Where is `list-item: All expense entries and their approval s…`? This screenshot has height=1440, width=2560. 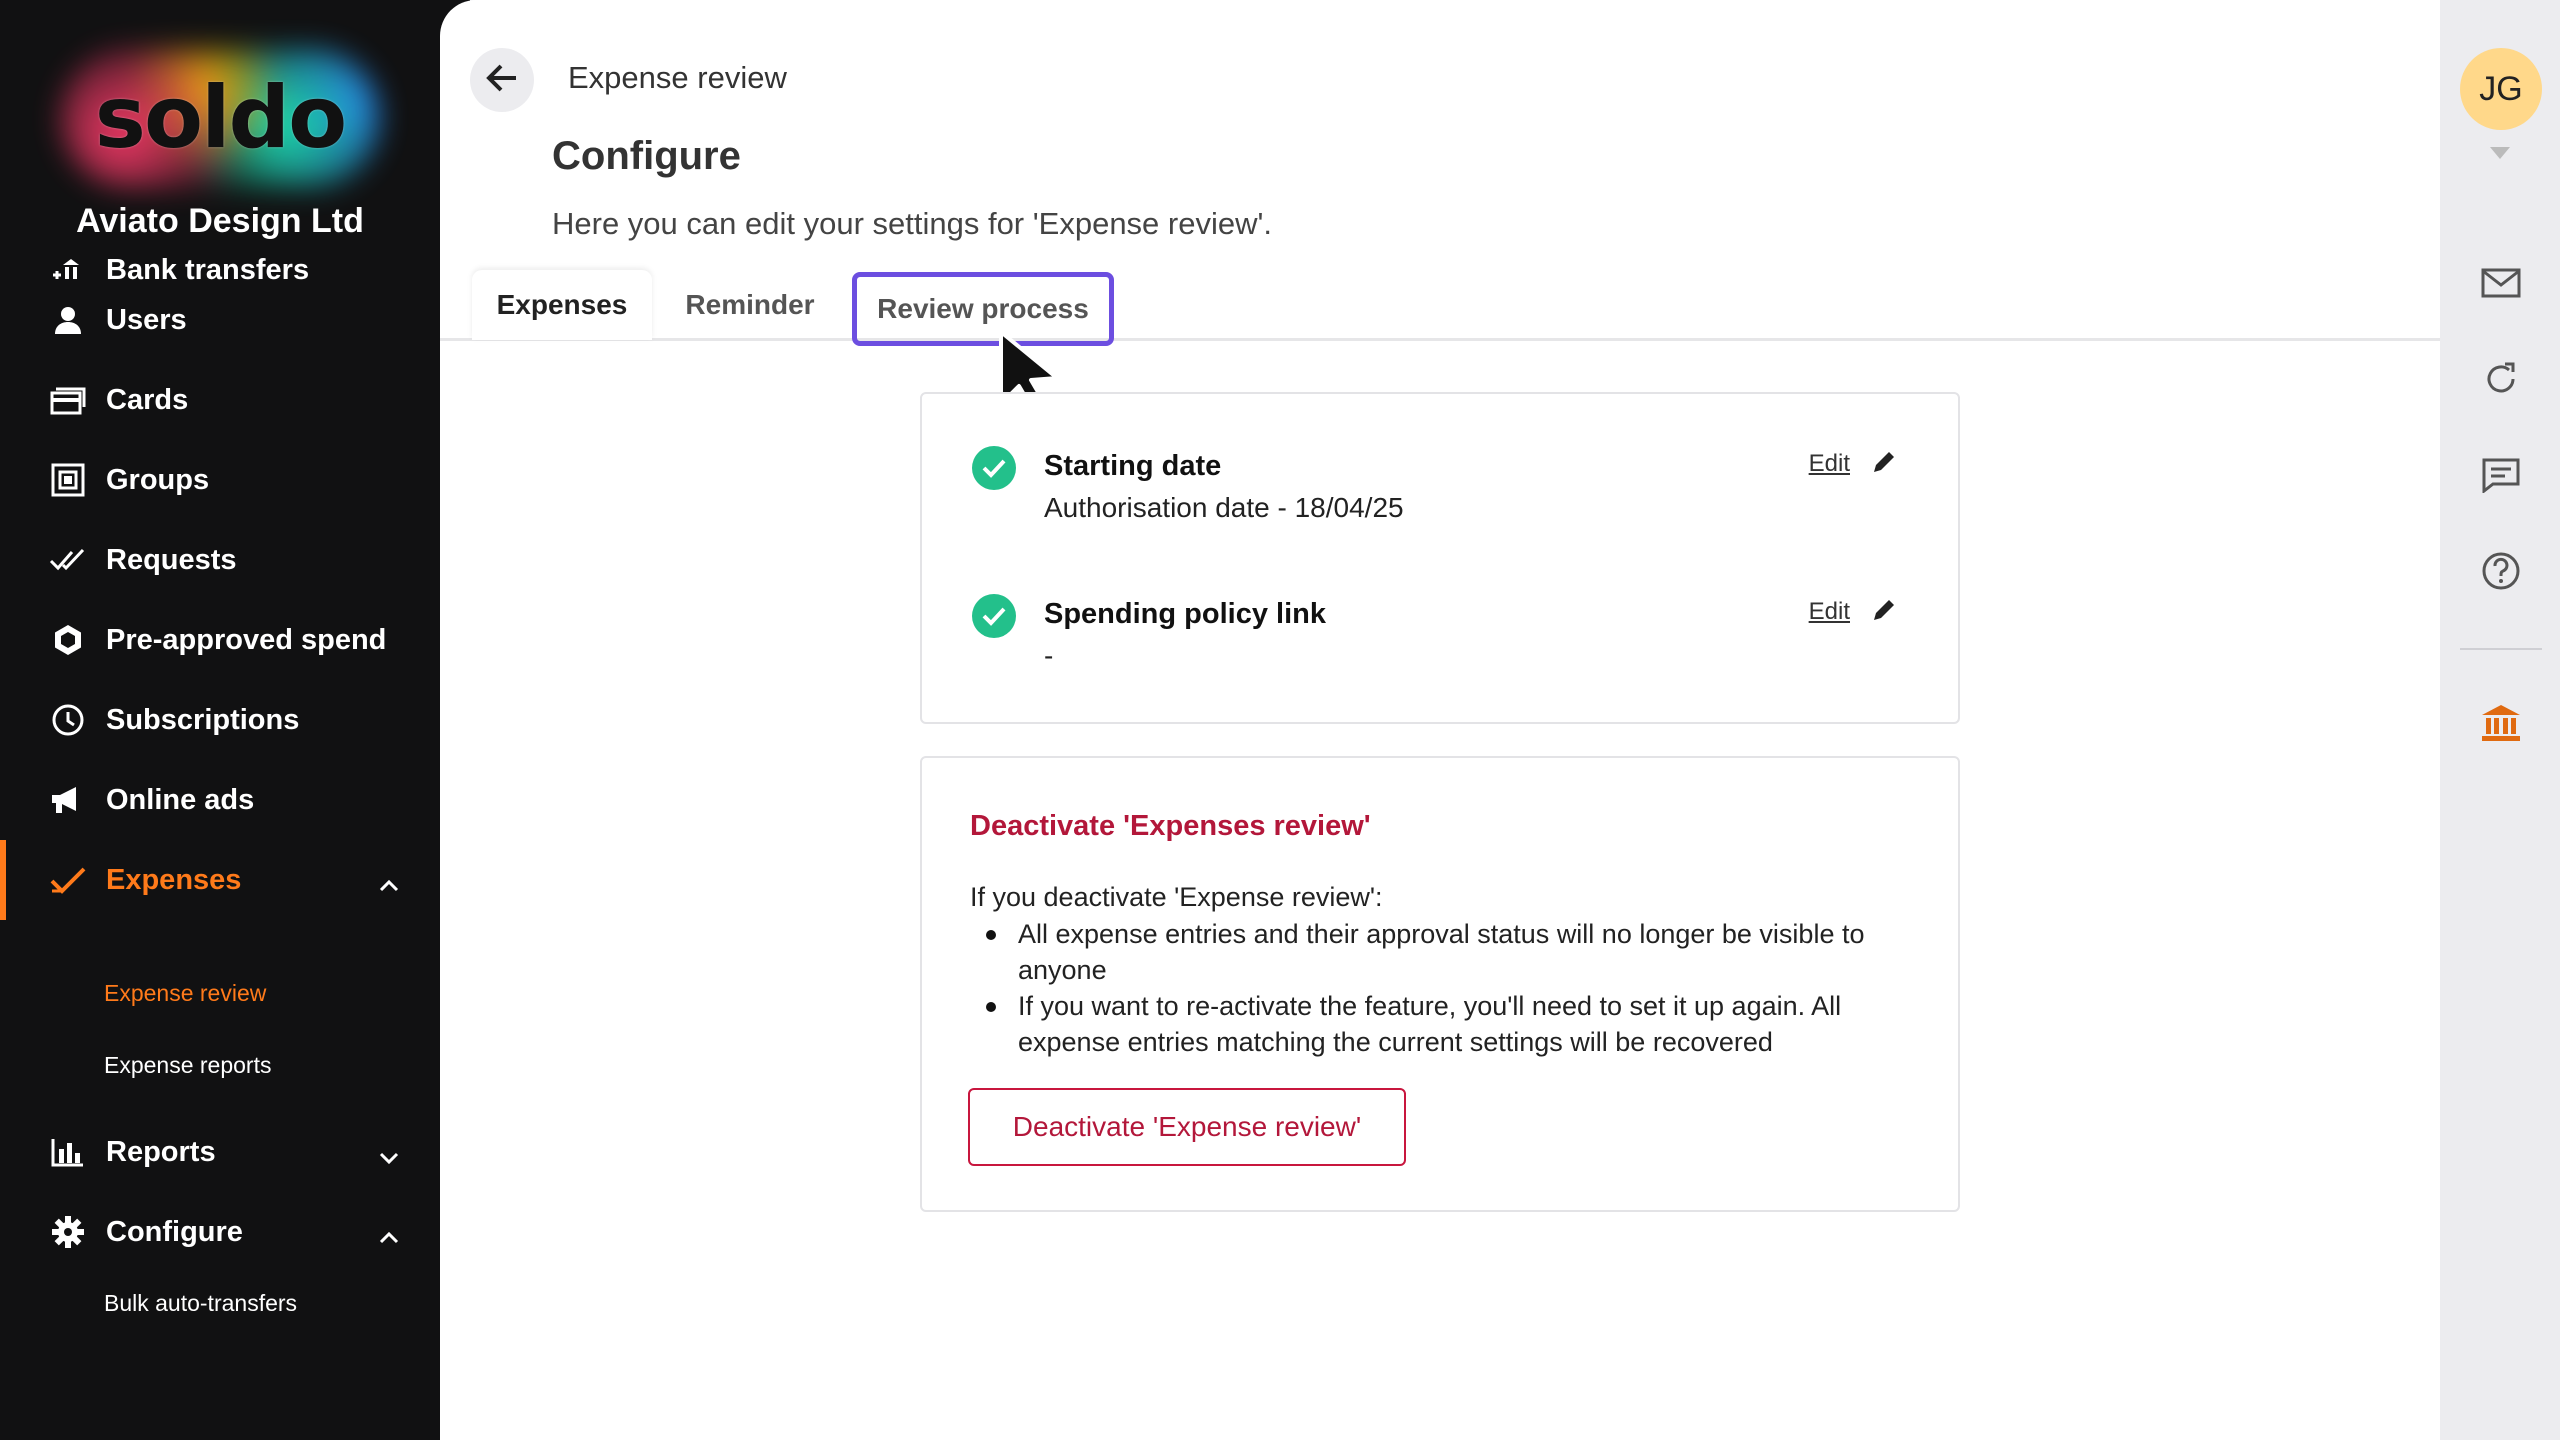 list-item: All expense entries and their approval s… is located at coordinates (1450, 952).